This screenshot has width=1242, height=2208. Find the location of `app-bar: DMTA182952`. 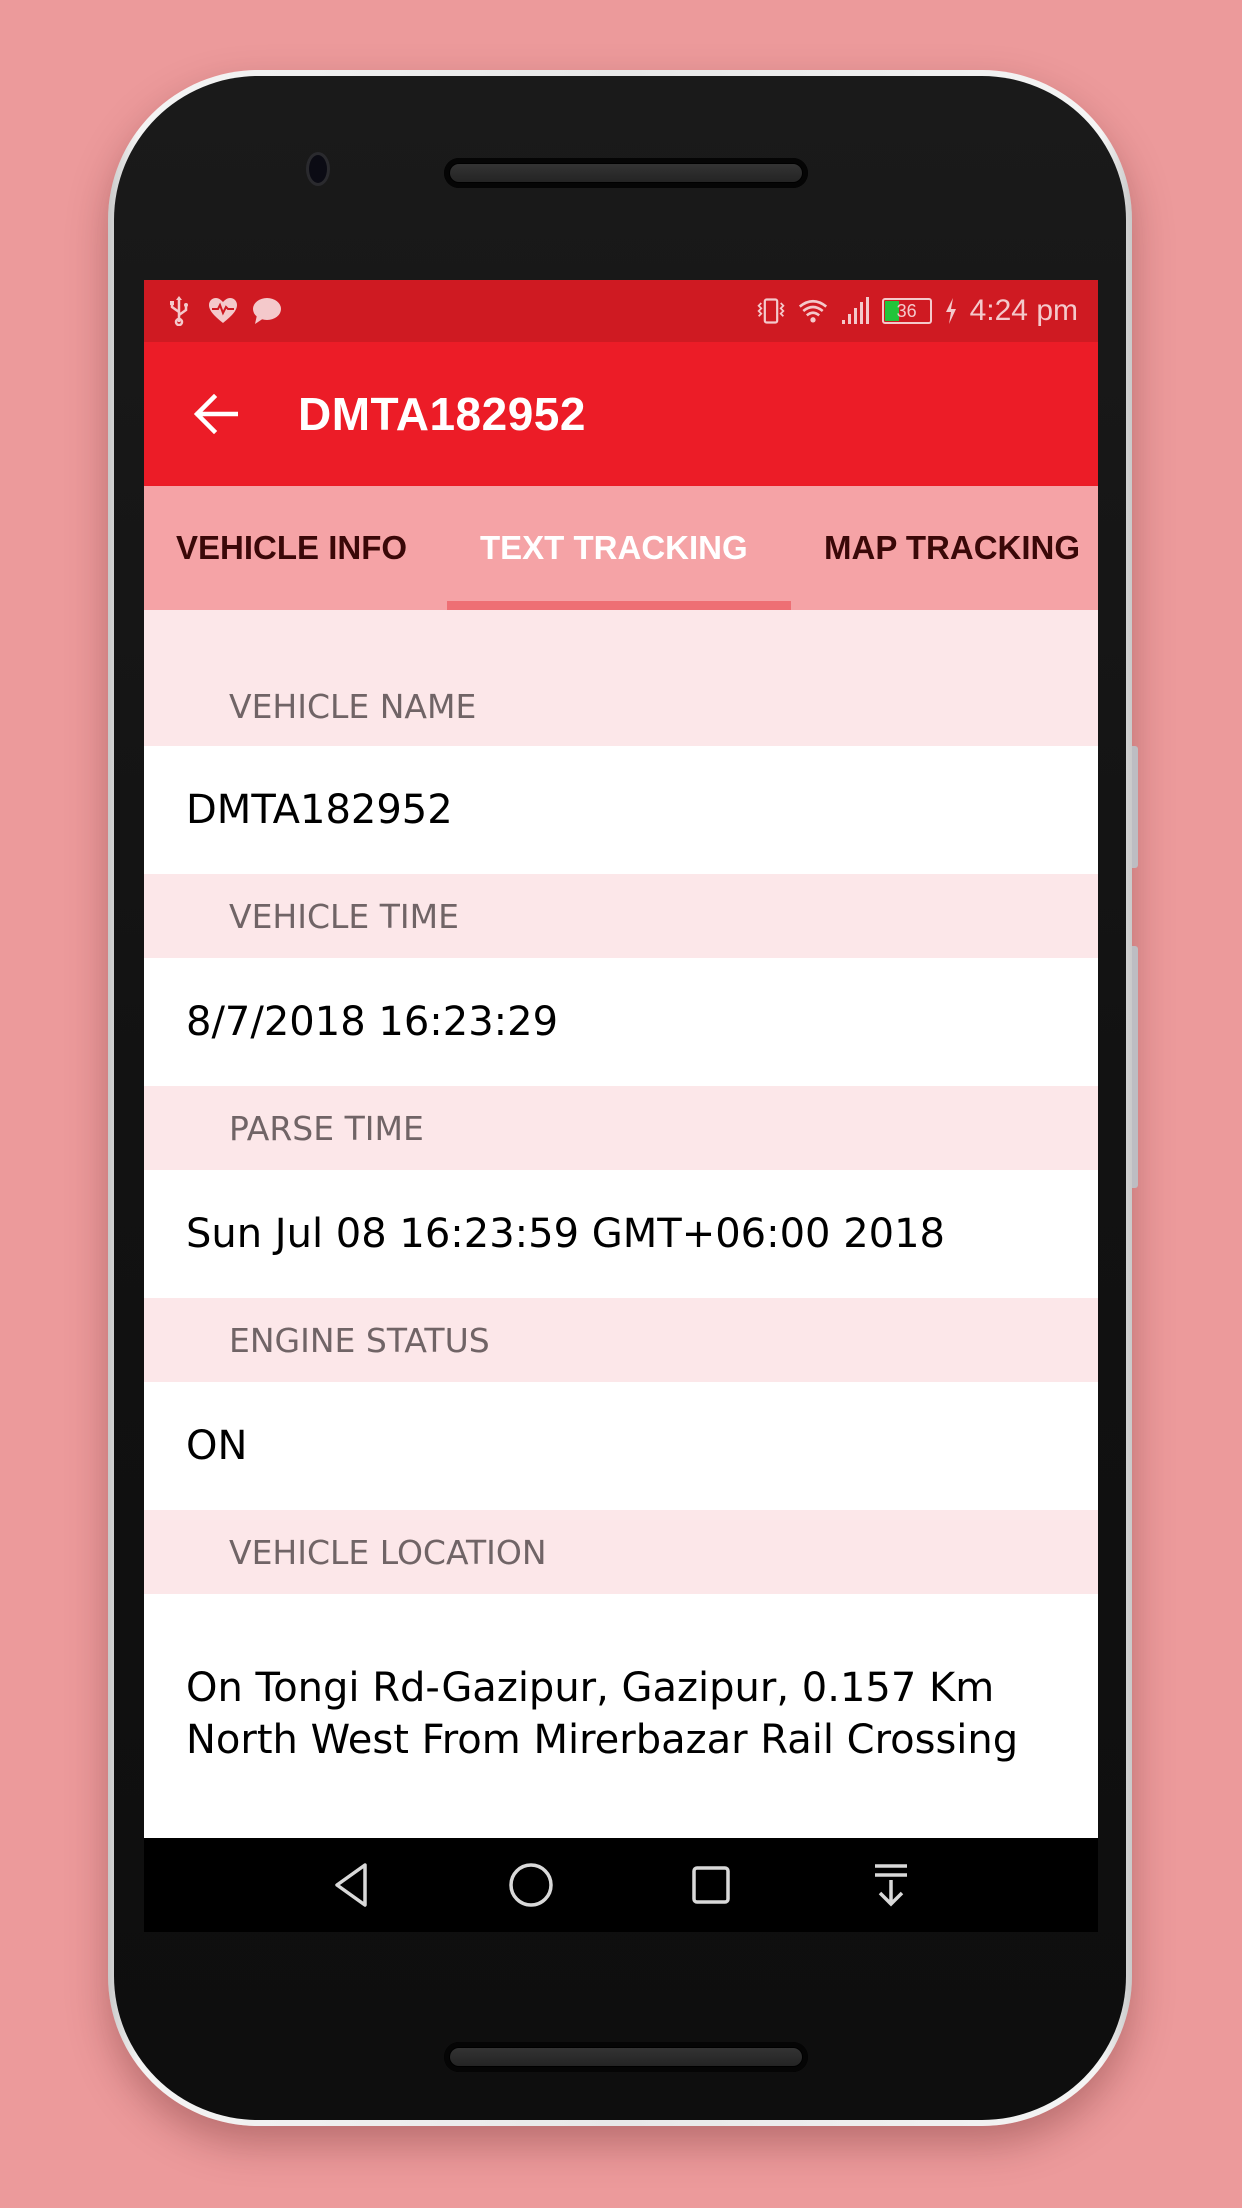

app-bar: DMTA182952 is located at coordinates (621, 414).